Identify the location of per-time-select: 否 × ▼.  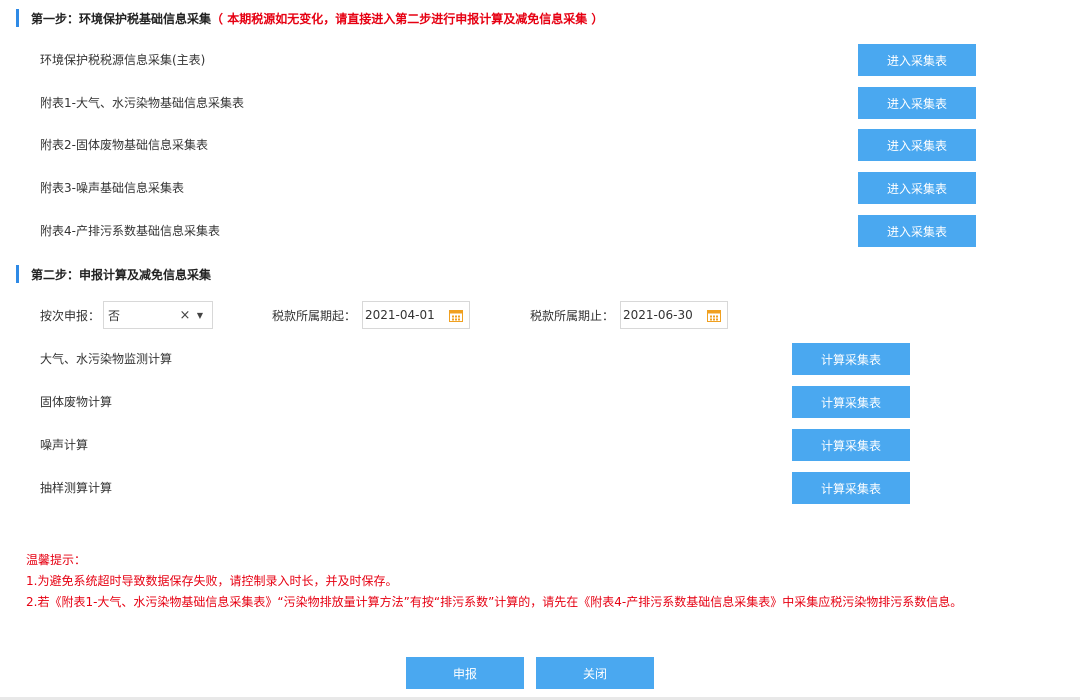
(158, 315).